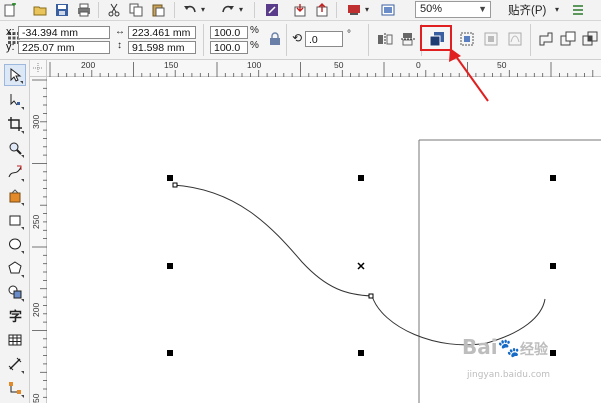  Describe the element at coordinates (162, 32) in the screenshot. I see `object-width-input: 223.461 mm` at that location.